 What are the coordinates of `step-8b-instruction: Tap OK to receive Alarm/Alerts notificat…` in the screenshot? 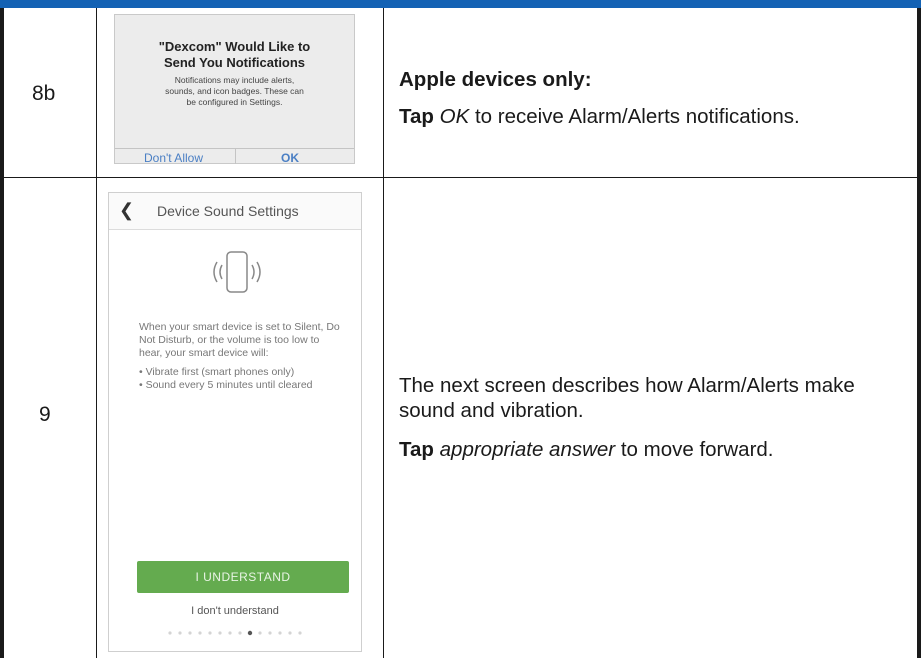 It's located at (599, 116).